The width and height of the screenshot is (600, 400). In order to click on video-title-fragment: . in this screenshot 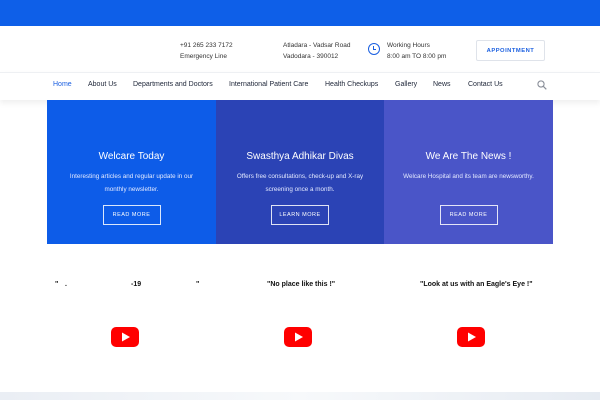, I will do `click(66, 284)`.